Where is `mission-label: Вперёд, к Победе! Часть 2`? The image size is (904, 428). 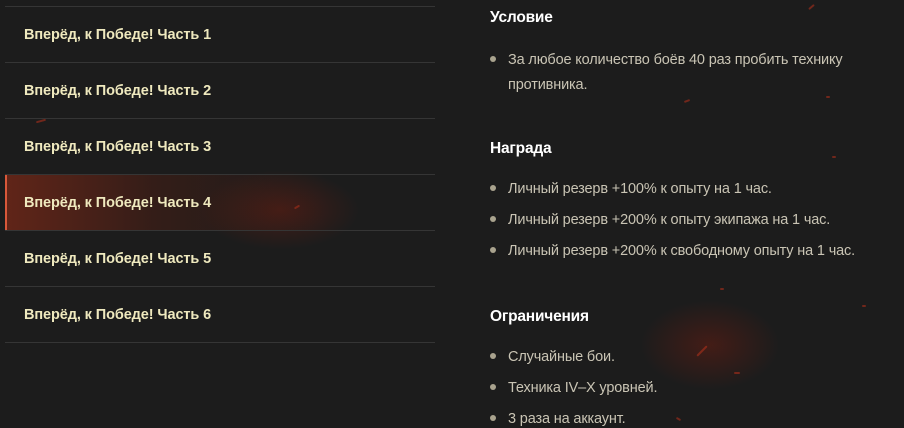 mission-label: Вперёд, к Победе! Часть 2 is located at coordinates (118, 90).